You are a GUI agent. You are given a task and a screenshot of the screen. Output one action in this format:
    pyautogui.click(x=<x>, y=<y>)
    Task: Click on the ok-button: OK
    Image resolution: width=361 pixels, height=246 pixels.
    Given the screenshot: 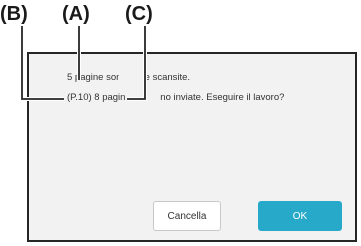 What is the action you would take?
    pyautogui.click(x=300, y=216)
    